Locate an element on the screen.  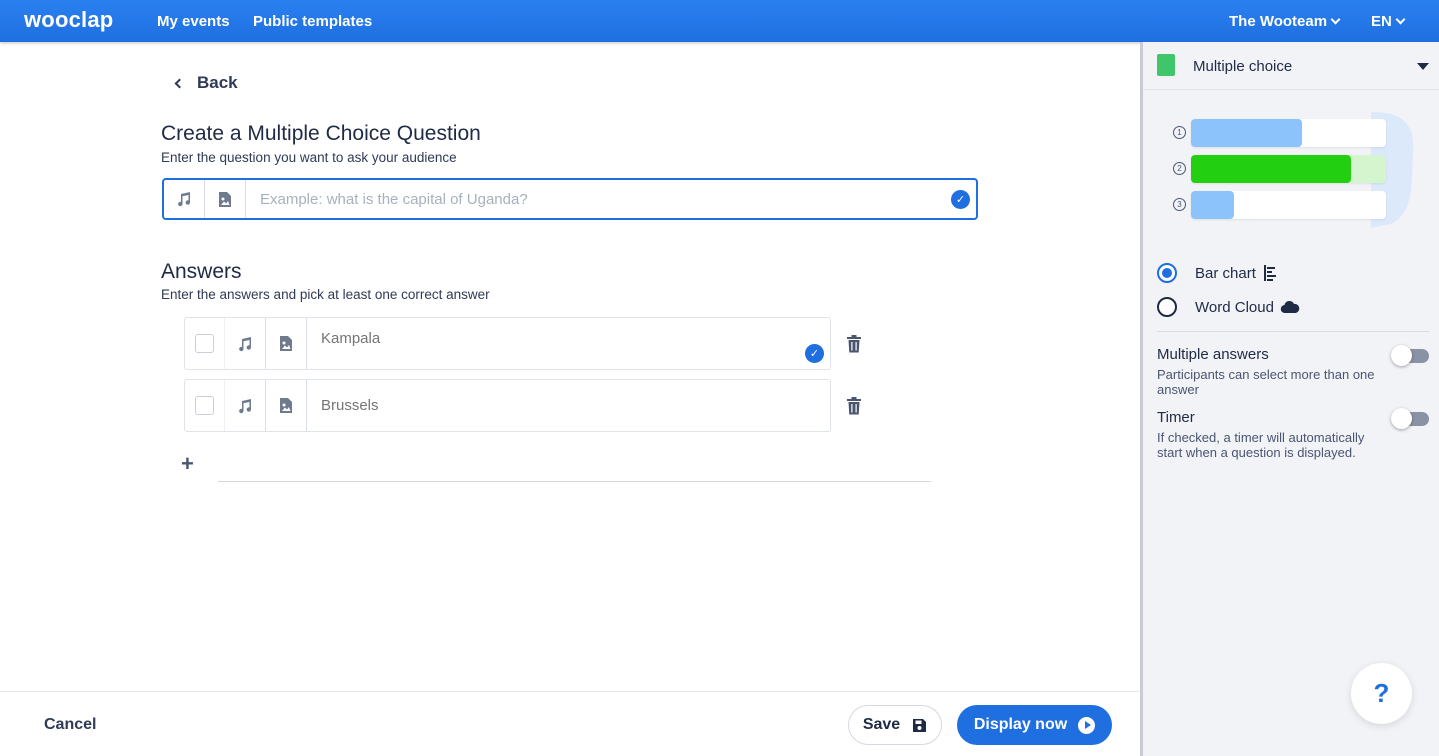
answer-text-wrap: ✓ is located at coordinates (568, 343).